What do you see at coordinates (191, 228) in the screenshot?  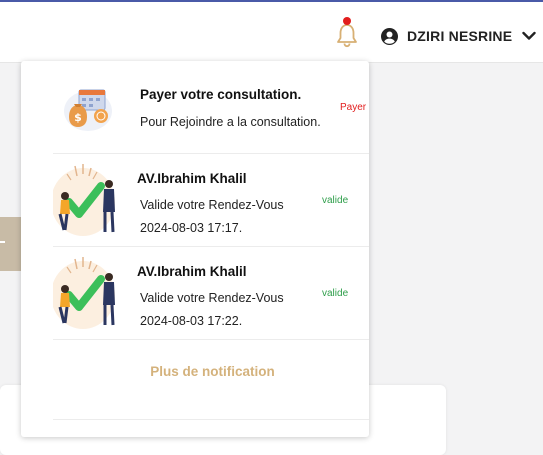 I see `notification-date: 2024-08-03 17:17.` at bounding box center [191, 228].